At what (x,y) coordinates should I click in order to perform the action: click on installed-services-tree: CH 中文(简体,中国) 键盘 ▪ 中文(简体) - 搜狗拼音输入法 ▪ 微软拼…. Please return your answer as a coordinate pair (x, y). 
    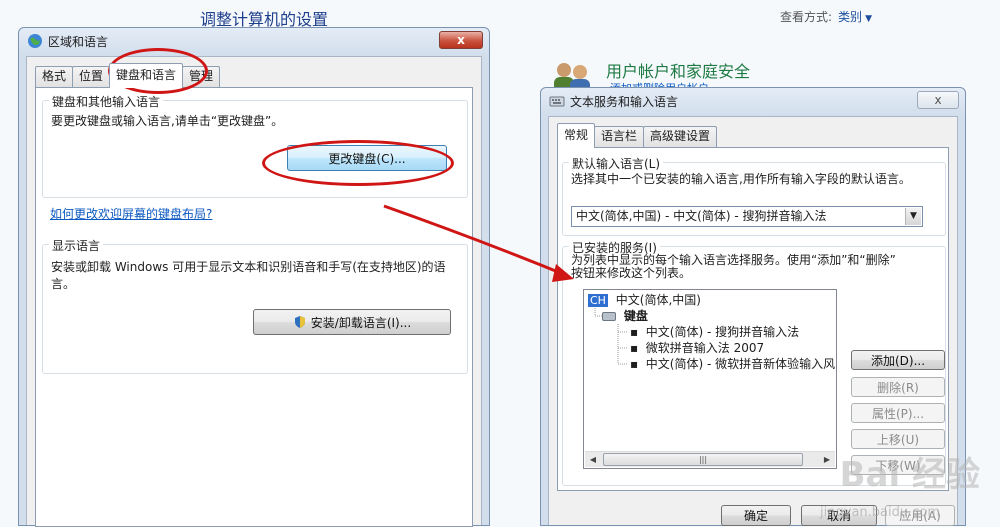
    Looking at the image, I should click on (710, 379).